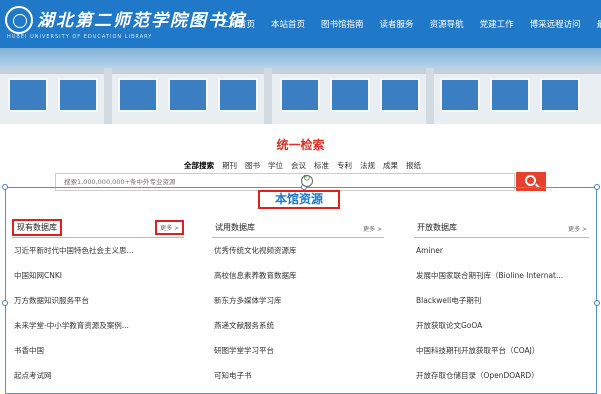 The height and width of the screenshot is (394, 601). What do you see at coordinates (98, 300) in the screenshot?
I see `list-item: 万方数据知识服务平台` at bounding box center [98, 300].